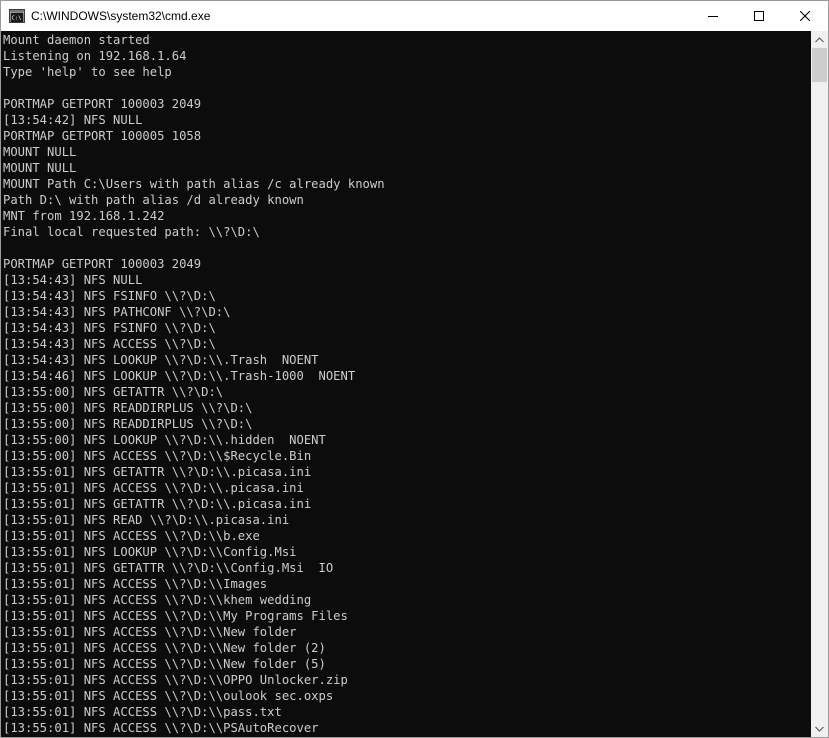 The width and height of the screenshot is (829, 738). What do you see at coordinates (109, 344) in the screenshot?
I see `console-line: [13:54:43] NFS ACCESS \\?\D:\` at bounding box center [109, 344].